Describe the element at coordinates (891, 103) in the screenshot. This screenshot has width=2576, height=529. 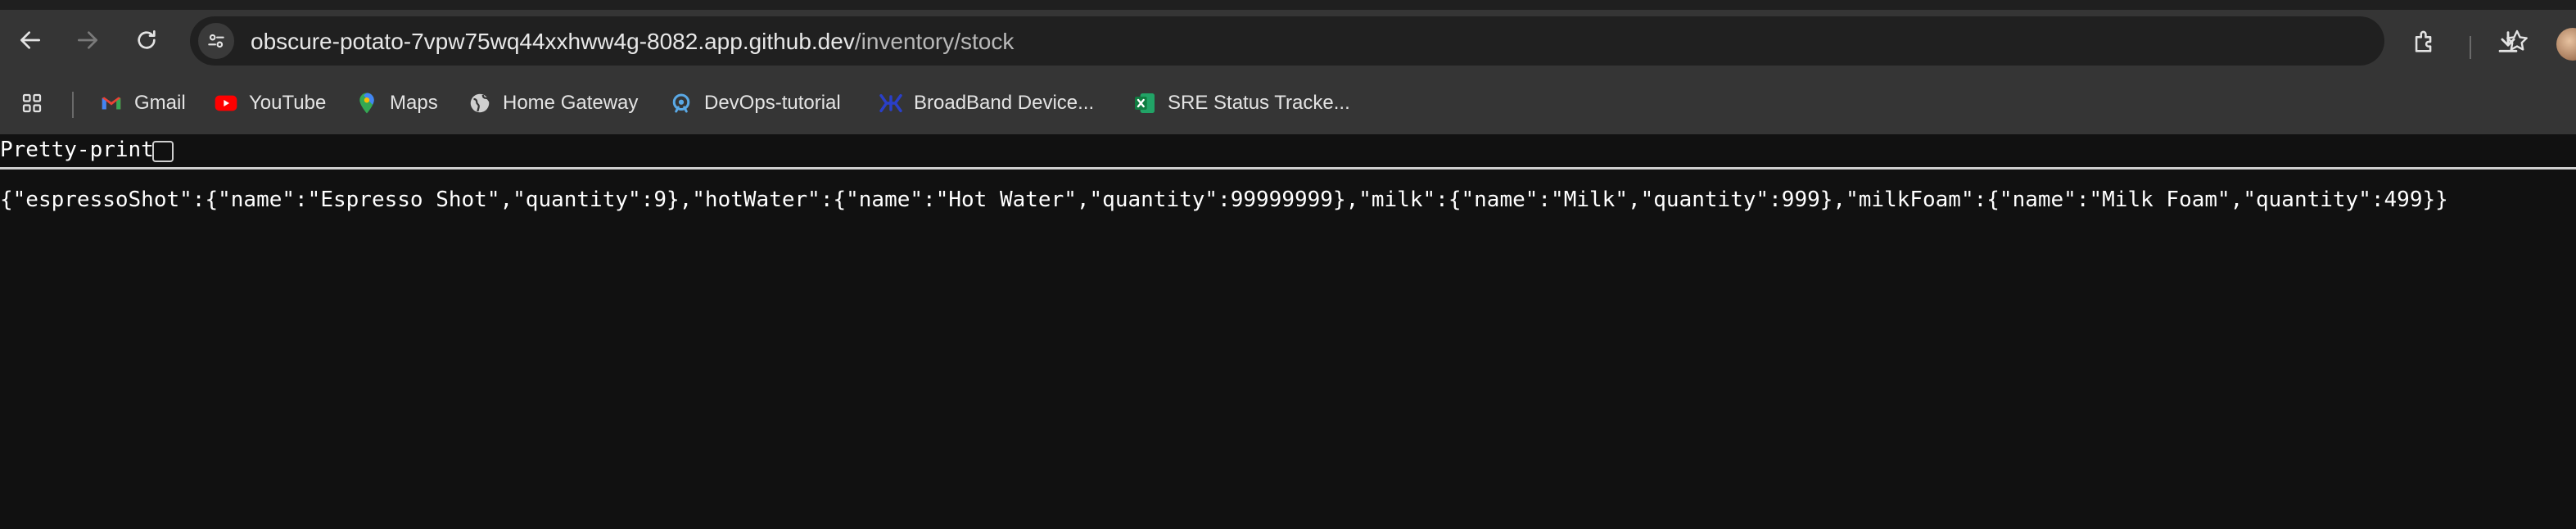
I see `broadband-icon` at that location.